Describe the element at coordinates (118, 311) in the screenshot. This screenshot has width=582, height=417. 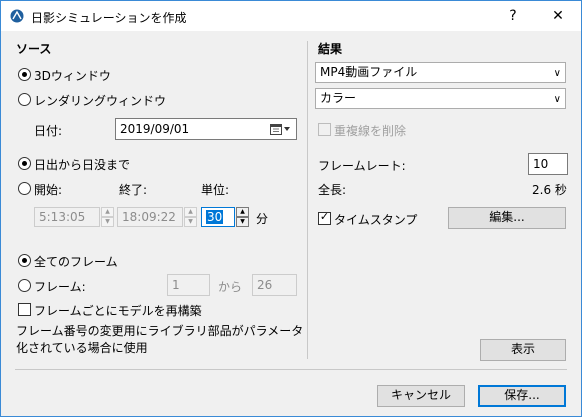
I see `rebuild-model-label: フレームごとにモデルを再構築` at that location.